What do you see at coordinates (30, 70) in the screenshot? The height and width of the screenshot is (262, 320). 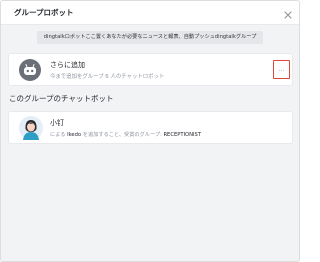 I see `robot-icon` at bounding box center [30, 70].